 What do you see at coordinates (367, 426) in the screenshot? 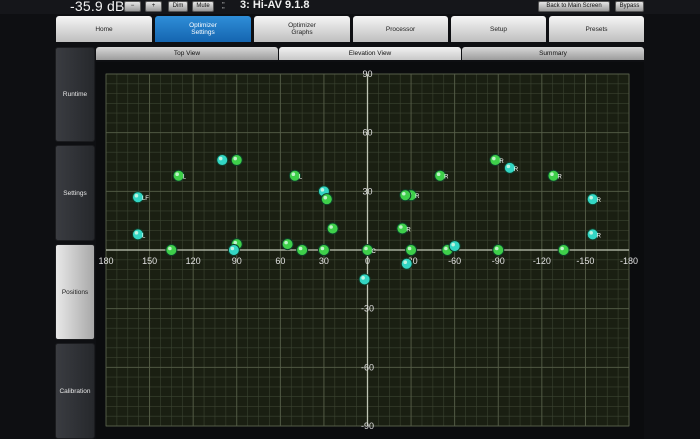
I see `y-tick-label: -90` at bounding box center [367, 426].